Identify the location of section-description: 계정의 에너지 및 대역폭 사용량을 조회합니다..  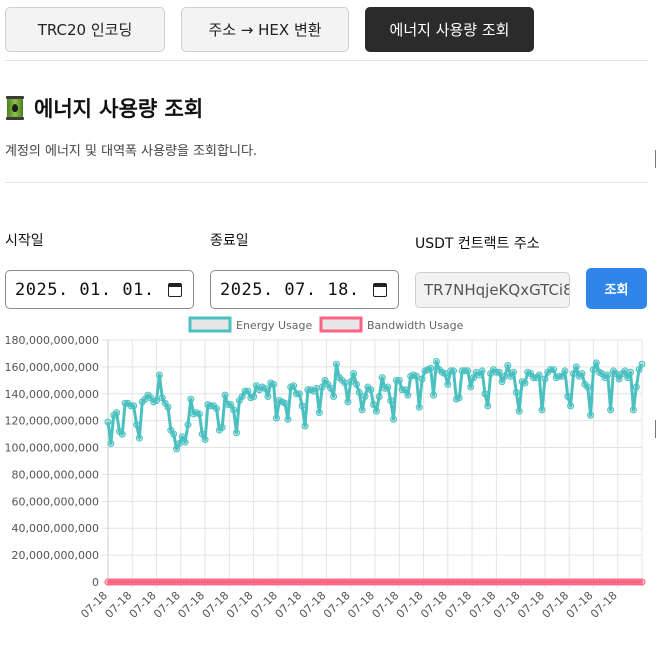
(131, 151).